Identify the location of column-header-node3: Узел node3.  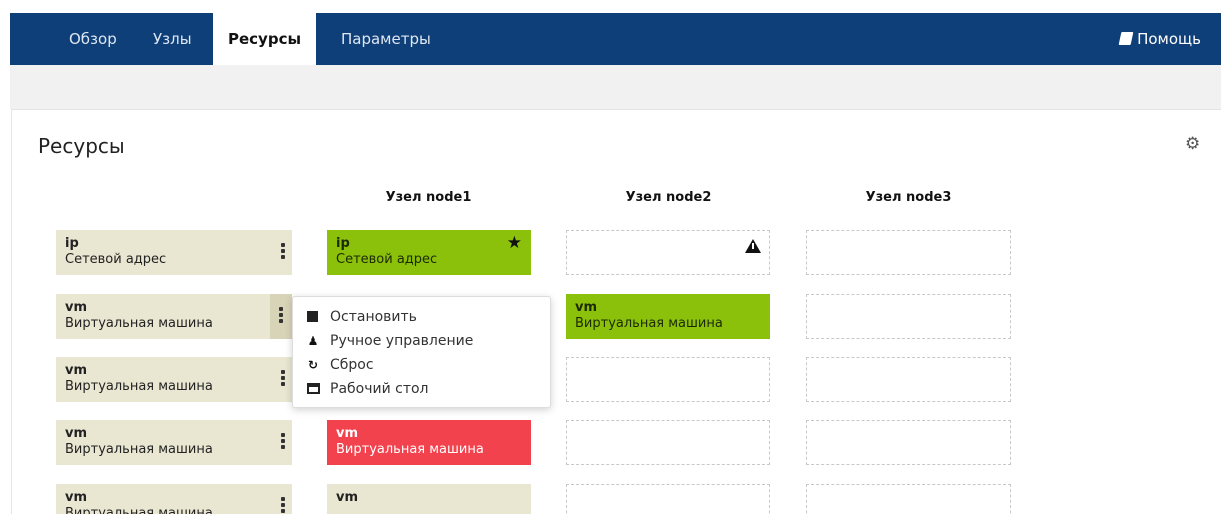
(908, 197).